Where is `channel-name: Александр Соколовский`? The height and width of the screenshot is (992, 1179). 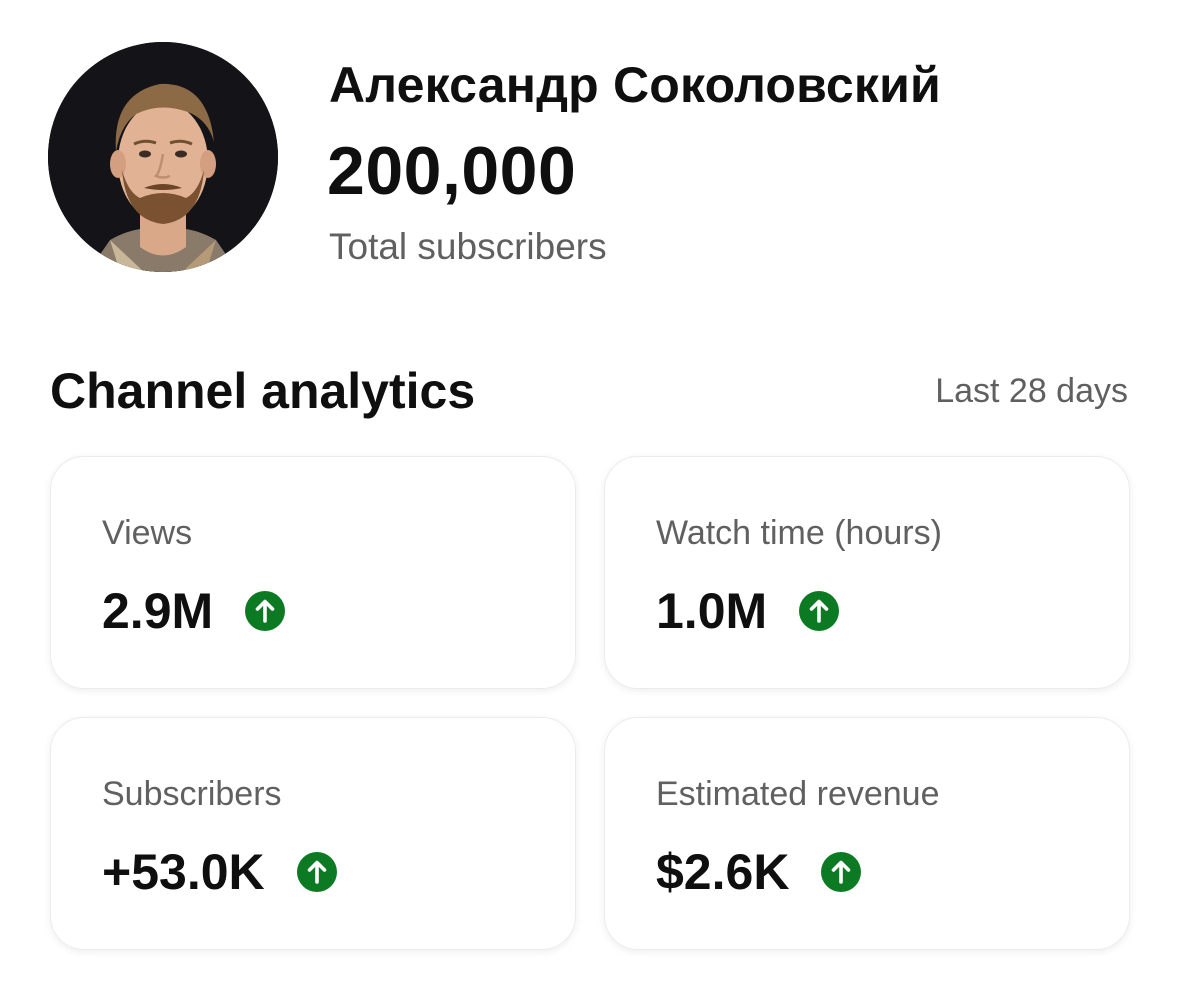 channel-name: Александр Соколовский is located at coordinates (635, 85).